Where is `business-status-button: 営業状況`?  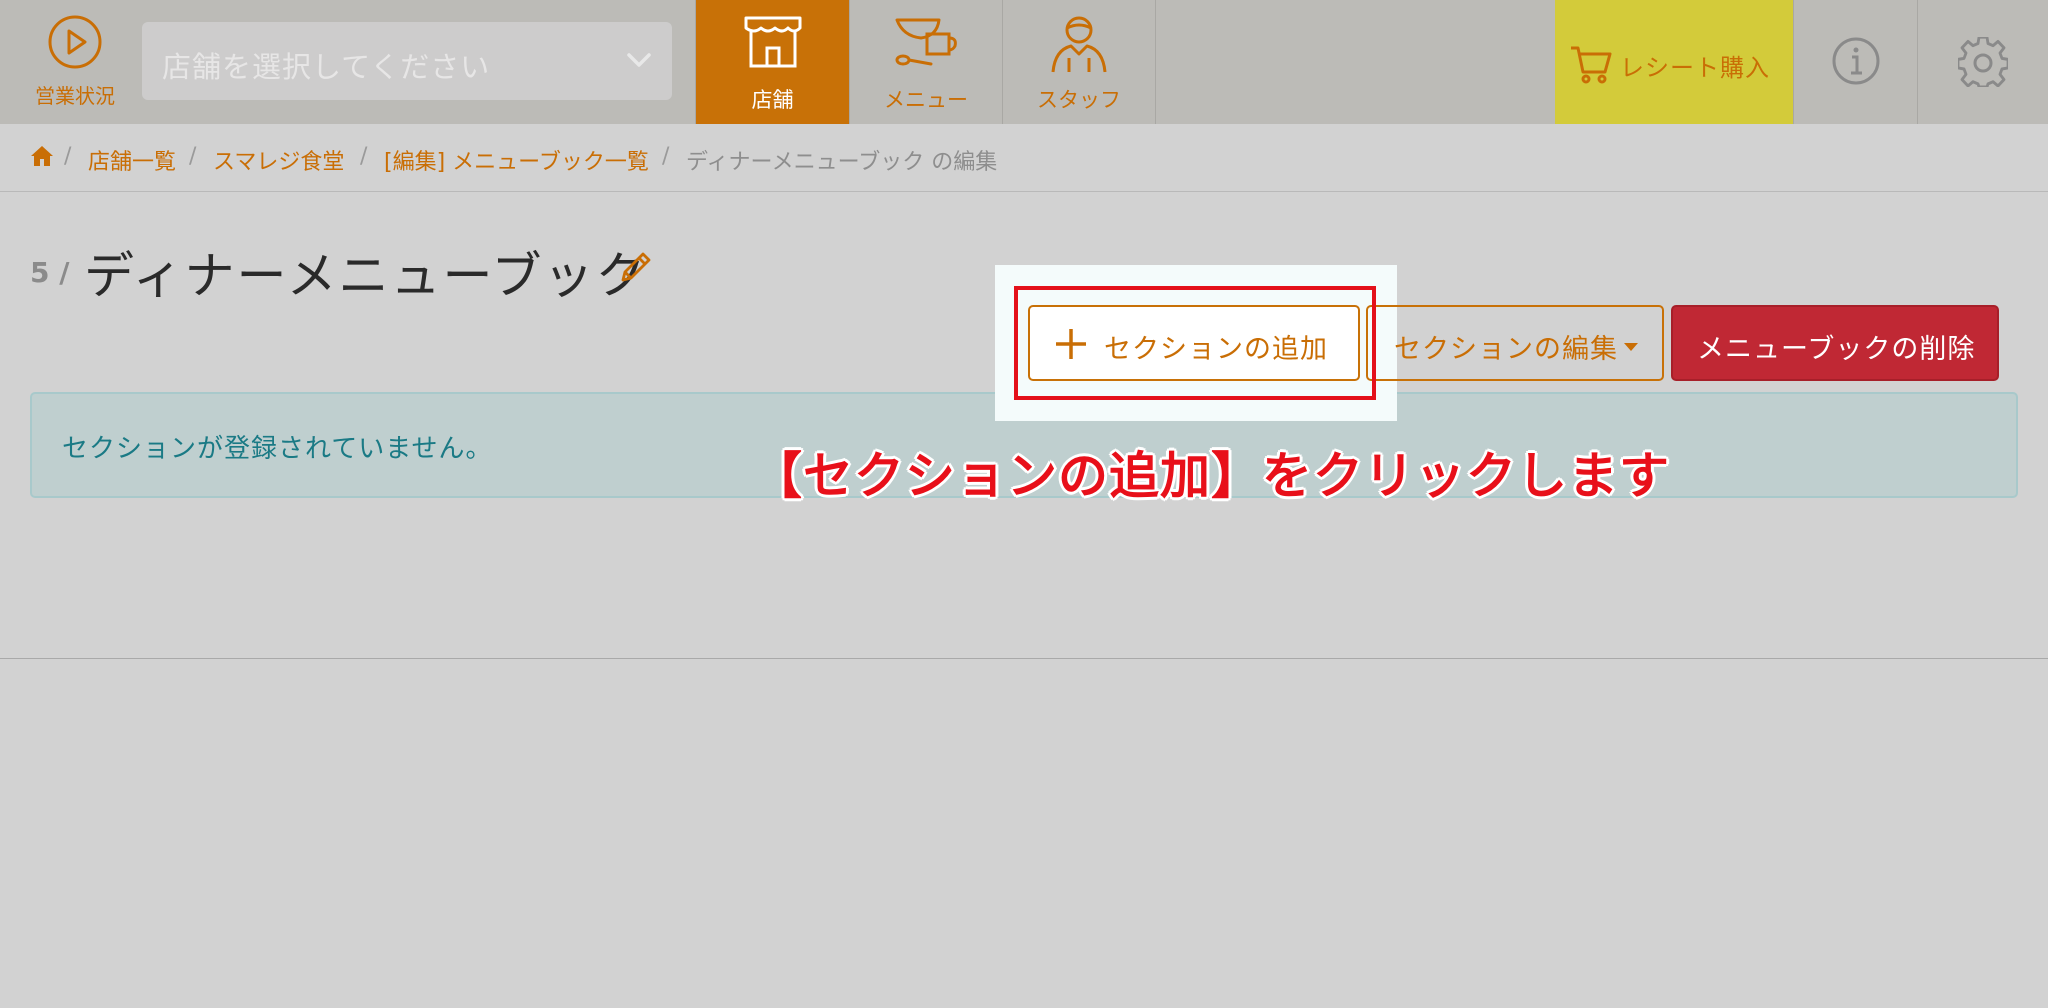 business-status-button: 営業状況 is located at coordinates (75, 64).